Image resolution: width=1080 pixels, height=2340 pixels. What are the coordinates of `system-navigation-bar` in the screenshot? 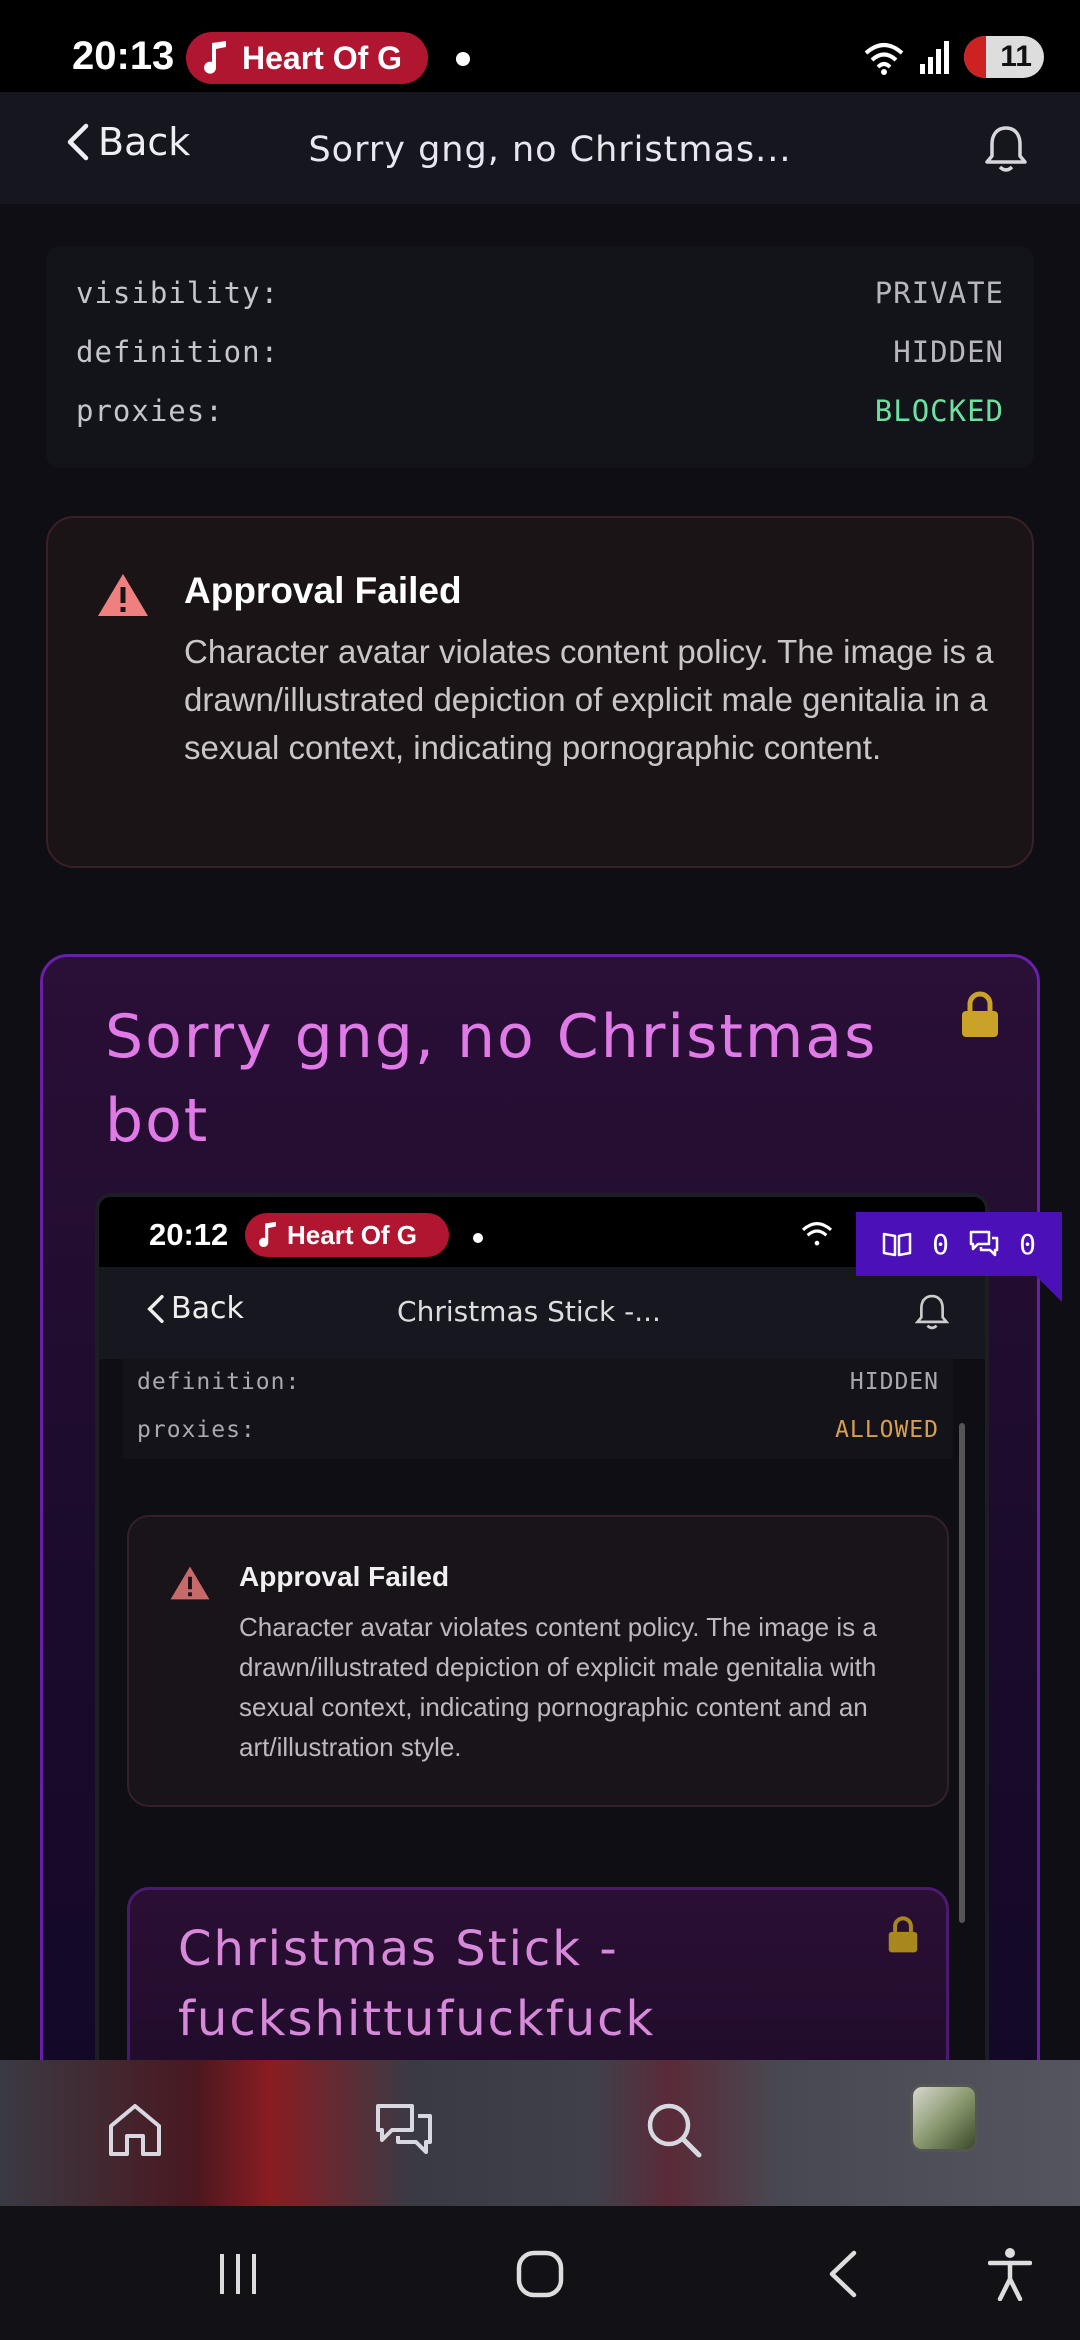 It's located at (540, 2273).